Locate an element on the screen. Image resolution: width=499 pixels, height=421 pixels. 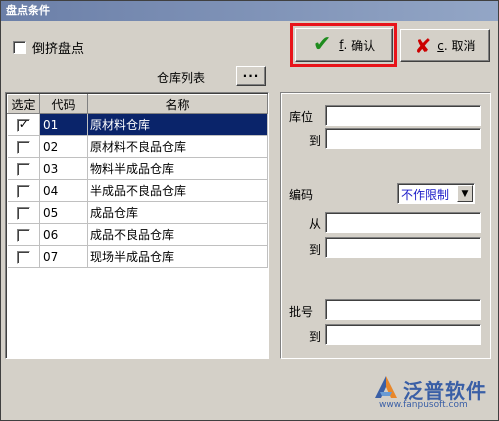
brand-url: www.fanpusoft.com is located at coordinates (423, 405).